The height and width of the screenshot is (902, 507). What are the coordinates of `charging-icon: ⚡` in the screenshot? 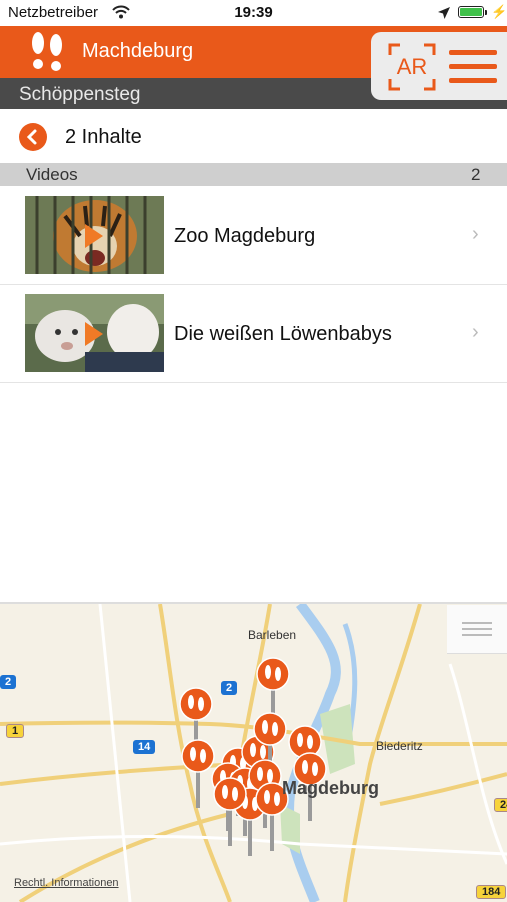 It's located at (499, 11).